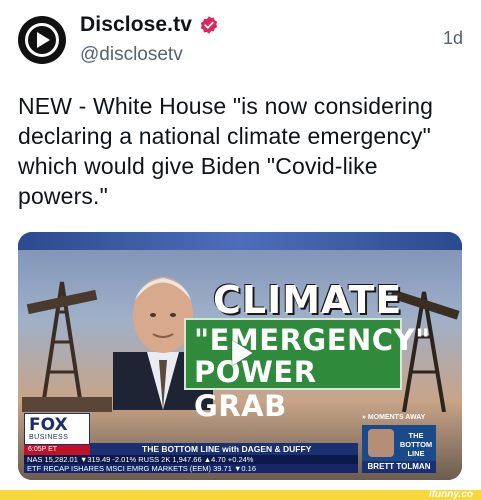  I want to click on show-bar: THE BOTTOM LINE with DAGEN & DUFFY, so click(224, 449).